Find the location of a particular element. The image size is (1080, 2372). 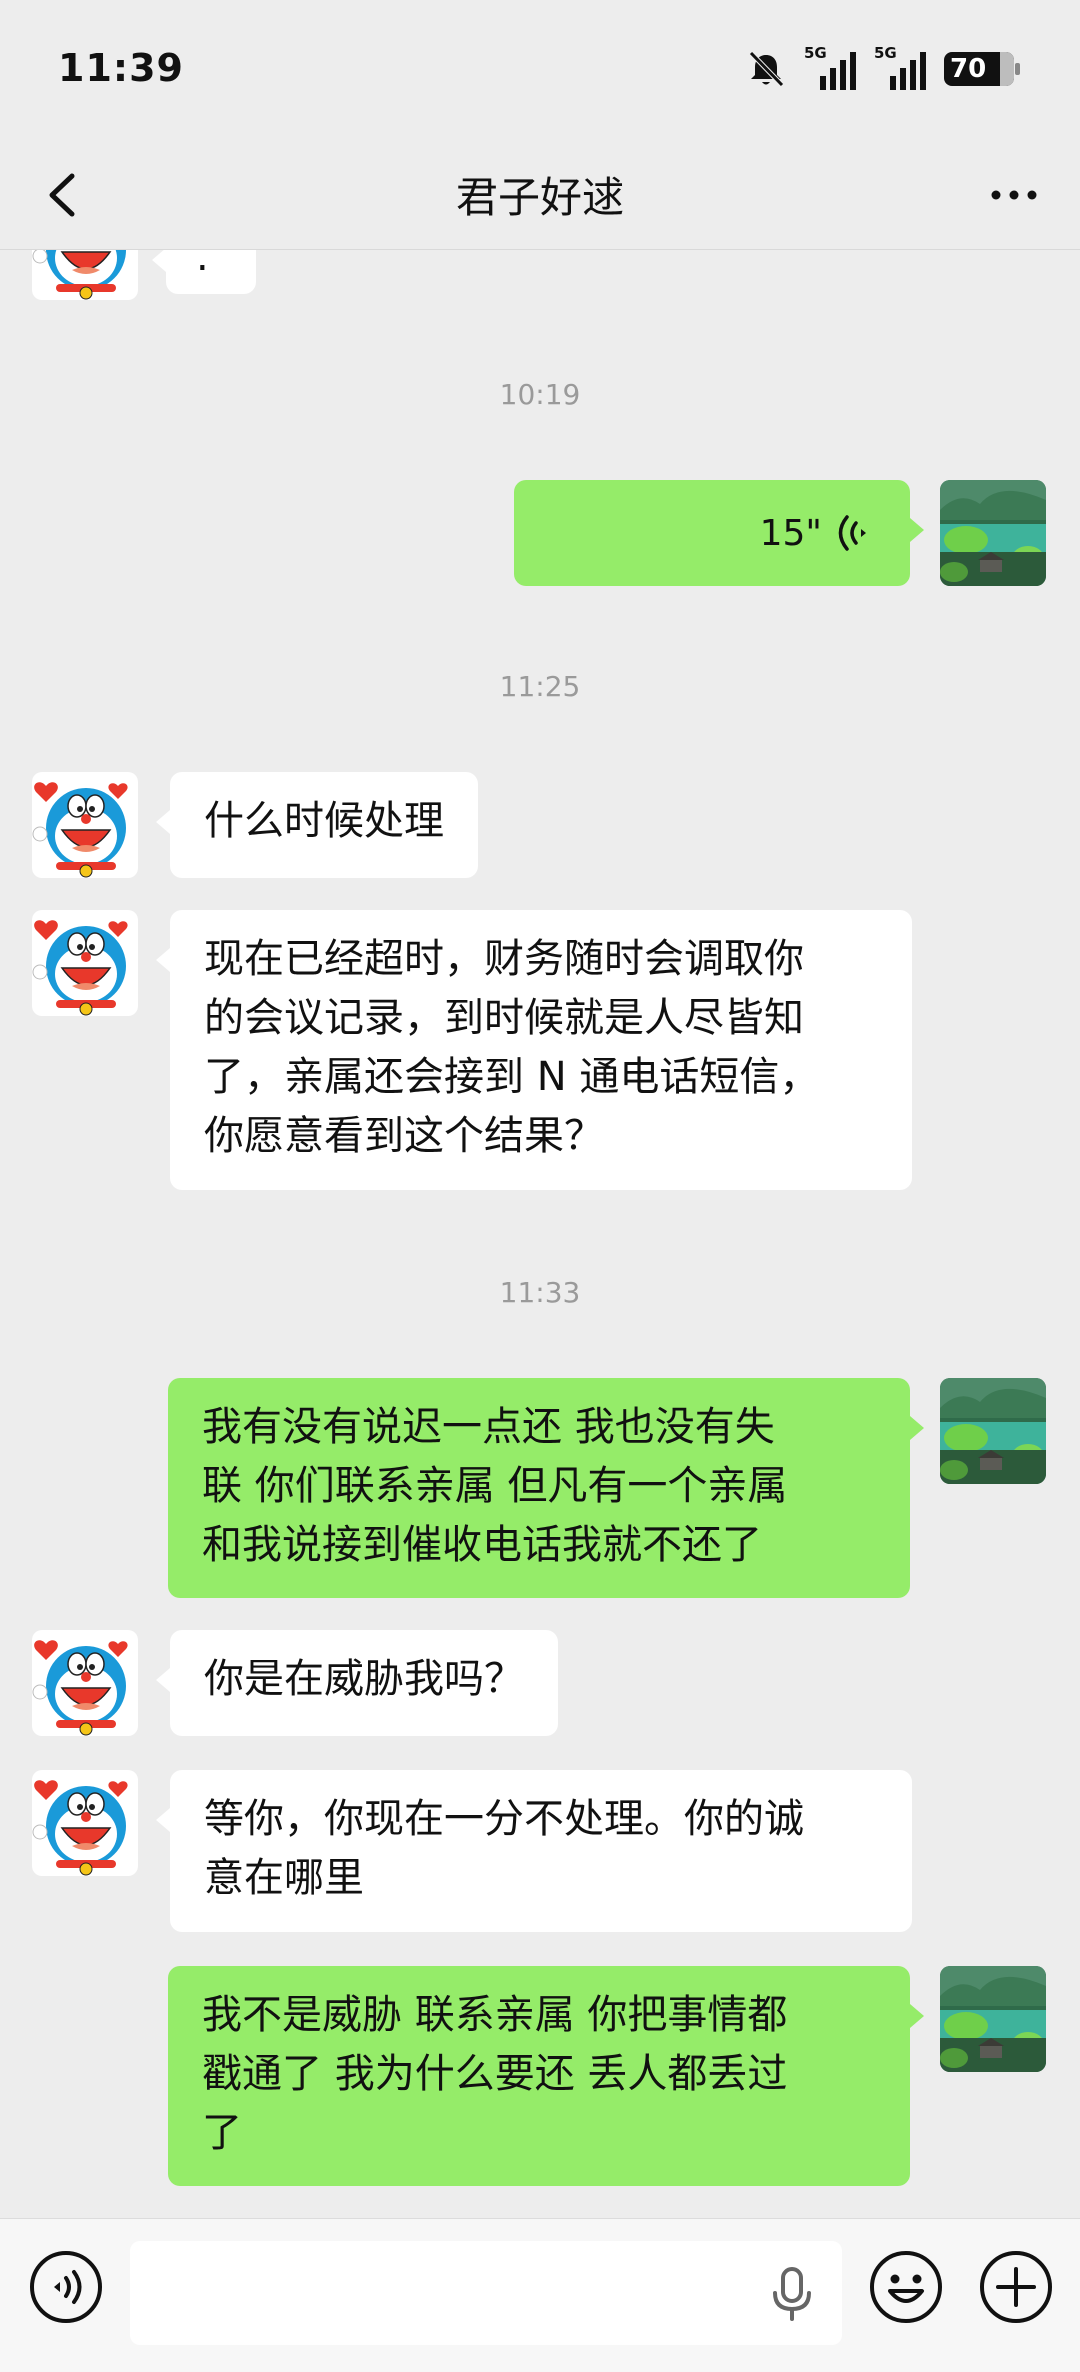

message-bubble: 等你，你现在一分不处理。你的诚 意在哪里 is located at coordinates (534, 1851).